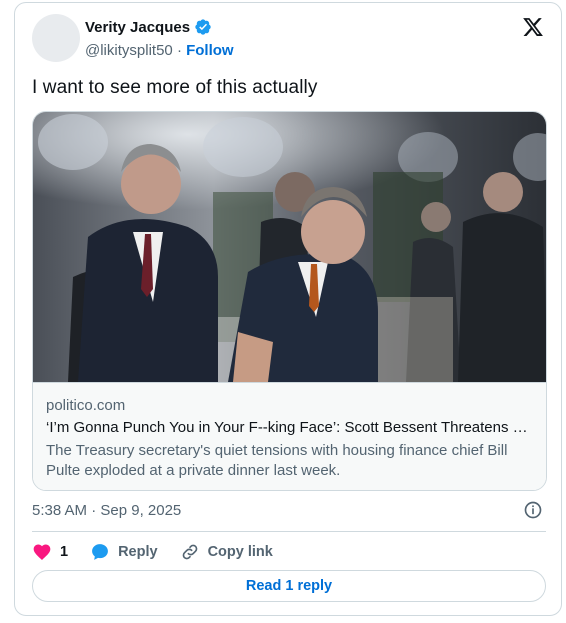 This screenshot has width=566, height=623. Describe the element at coordinates (240, 552) in the screenshot. I see `copy-link-label: Copy link` at that location.